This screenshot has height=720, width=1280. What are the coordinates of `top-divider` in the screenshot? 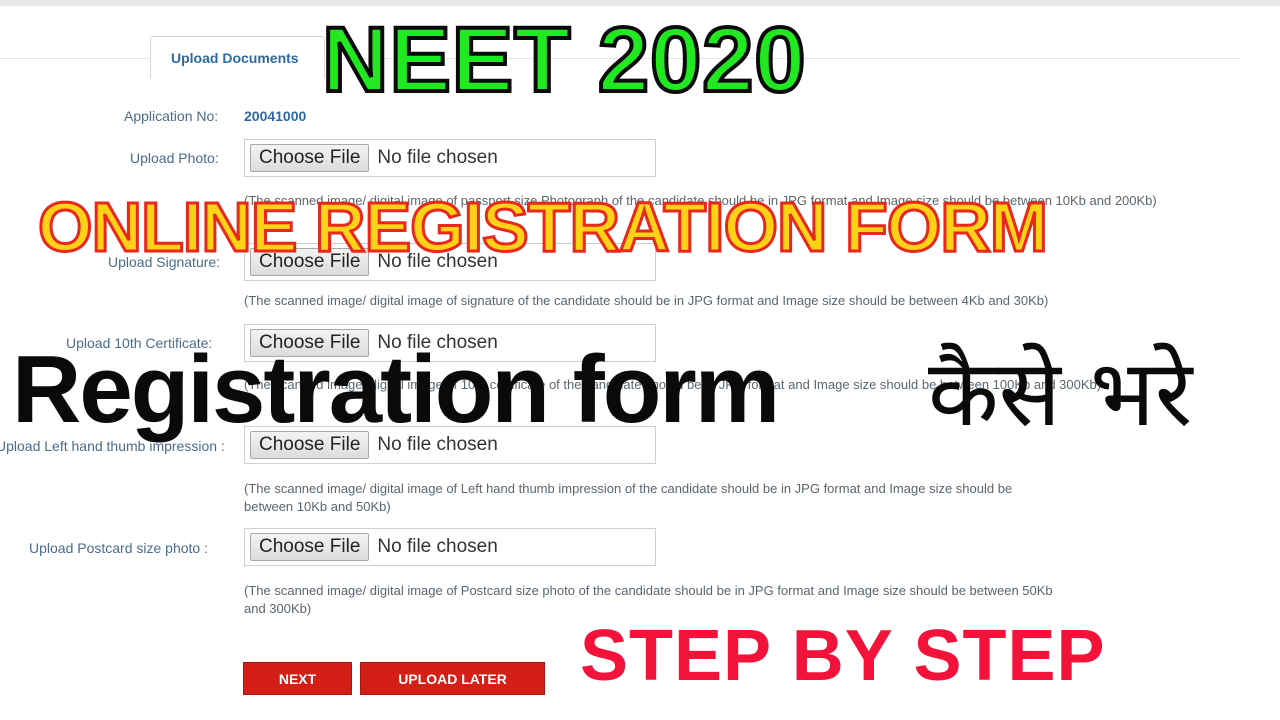 It's located at (640, 3).